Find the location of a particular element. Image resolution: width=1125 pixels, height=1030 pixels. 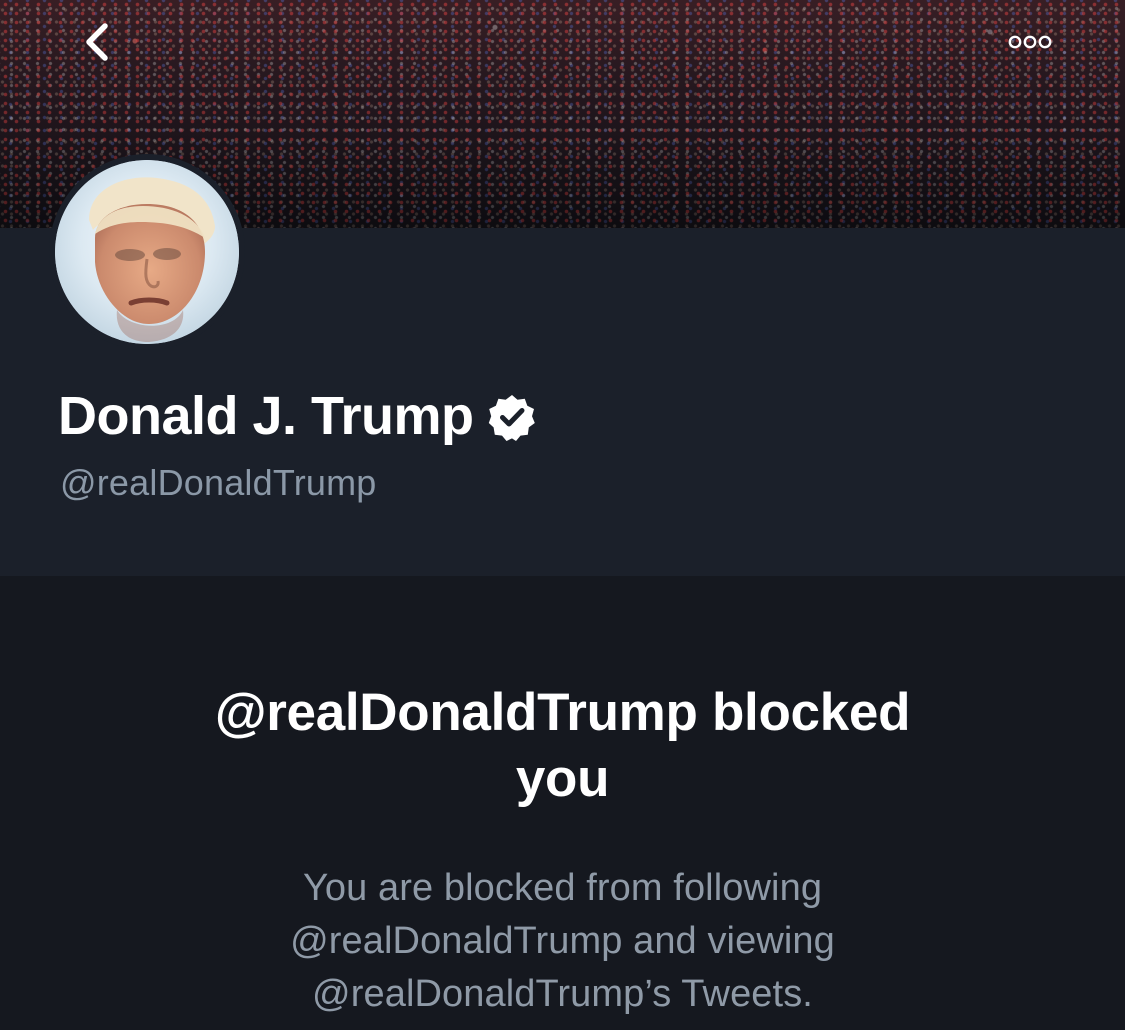

avatar-photo is located at coordinates (147, 252).